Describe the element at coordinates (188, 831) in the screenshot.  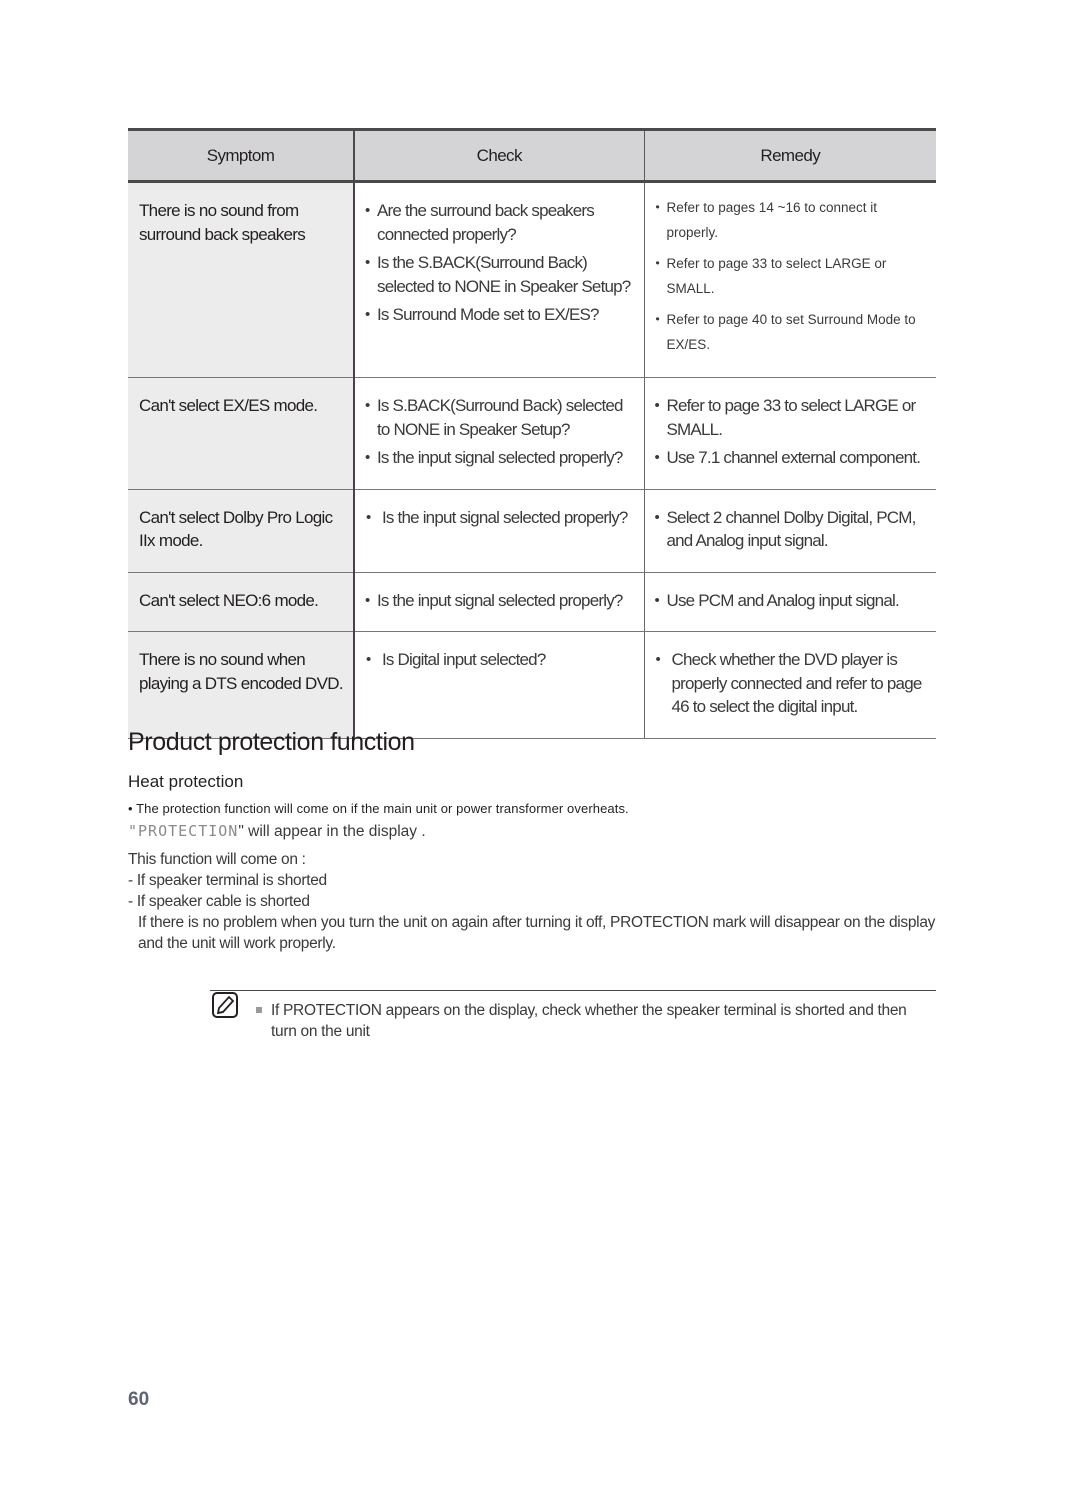
I see `lcd-display-text: PROTECTION` at that location.